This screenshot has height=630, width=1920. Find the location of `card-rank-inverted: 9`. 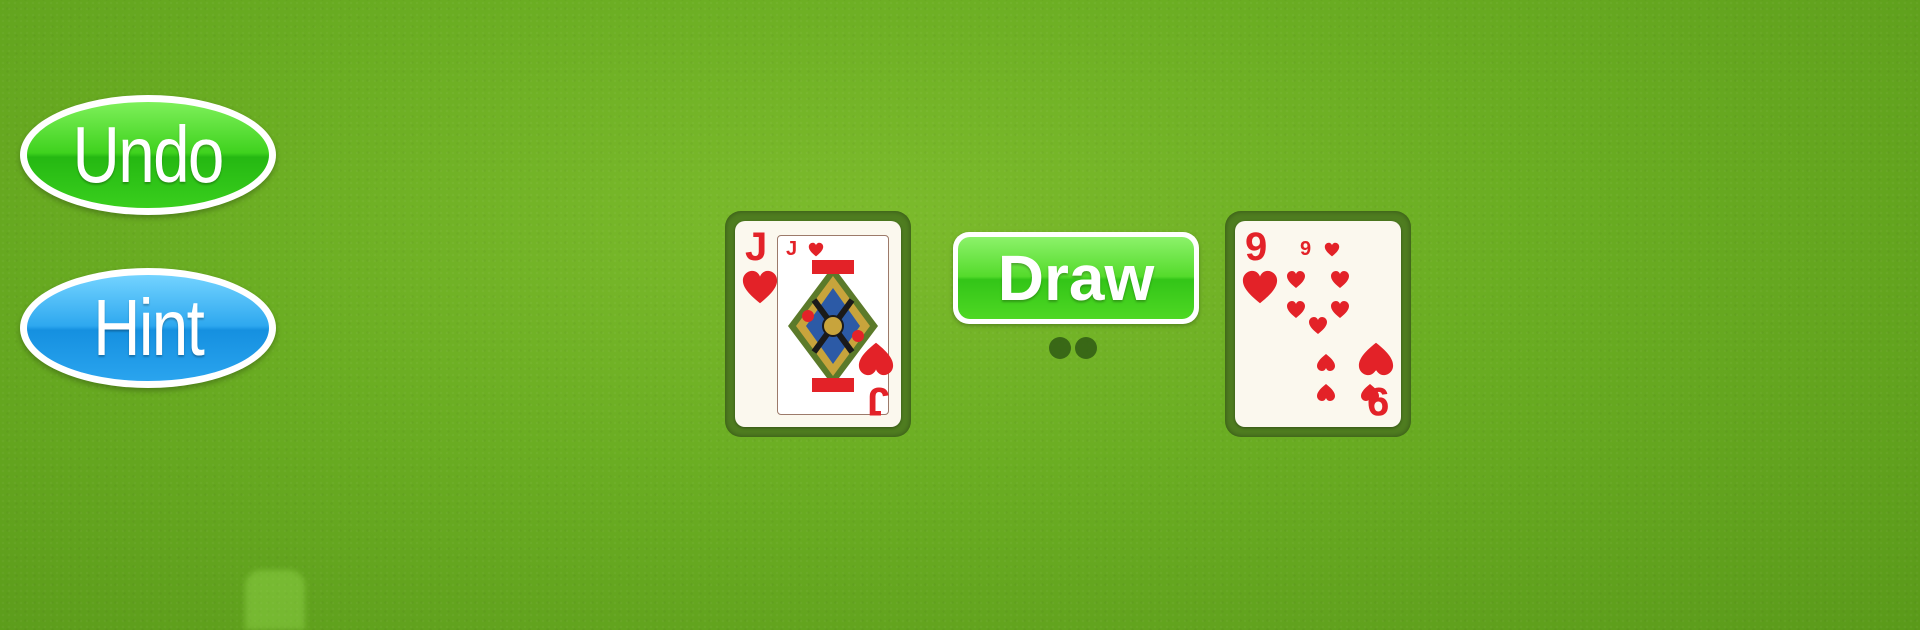

card-rank-inverted: 9 is located at coordinates (1377, 401).